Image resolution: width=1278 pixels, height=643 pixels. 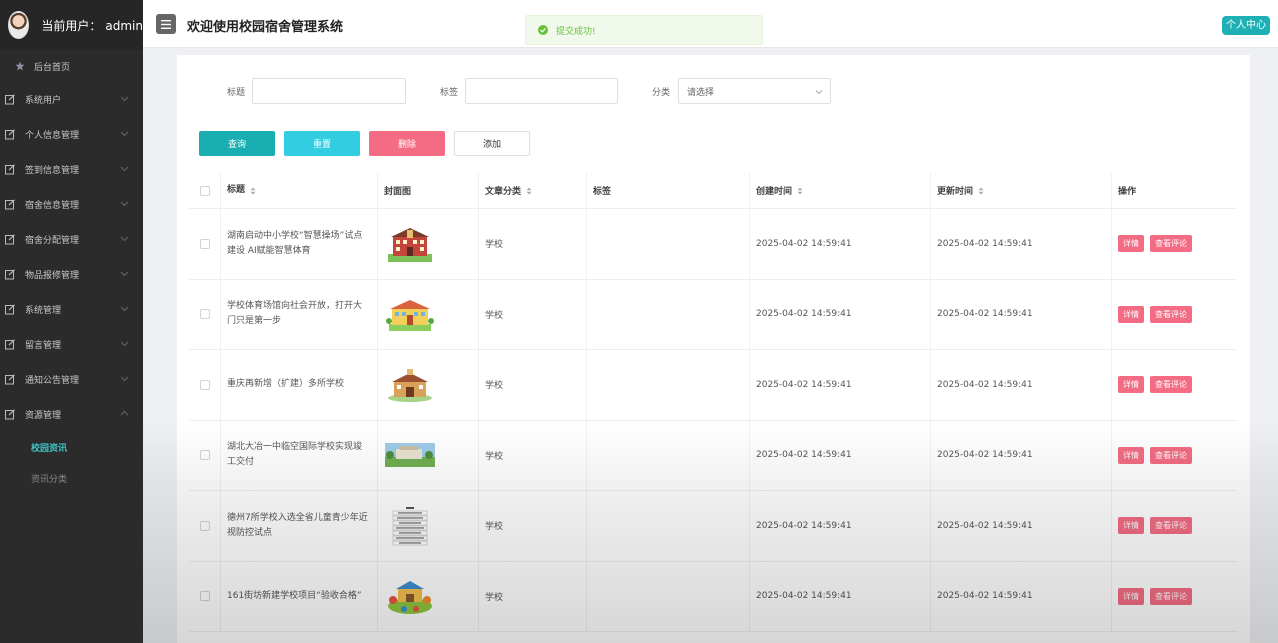 I want to click on title-filter-label: 标题, so click(x=236, y=93).